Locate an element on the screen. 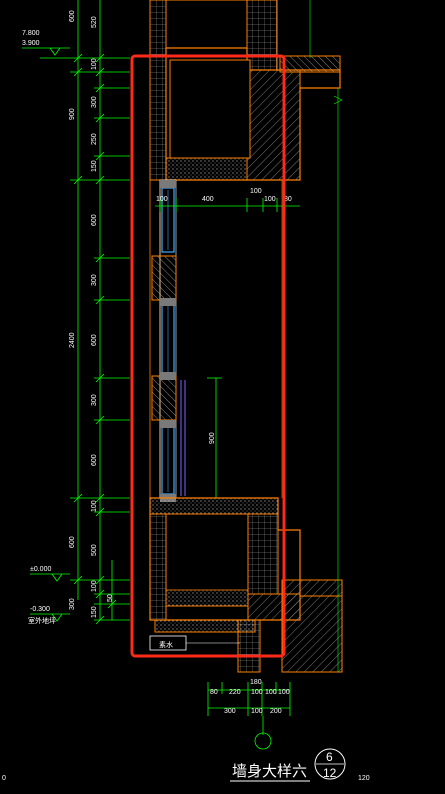  bottom-dim-200: 200 is located at coordinates (276, 711).